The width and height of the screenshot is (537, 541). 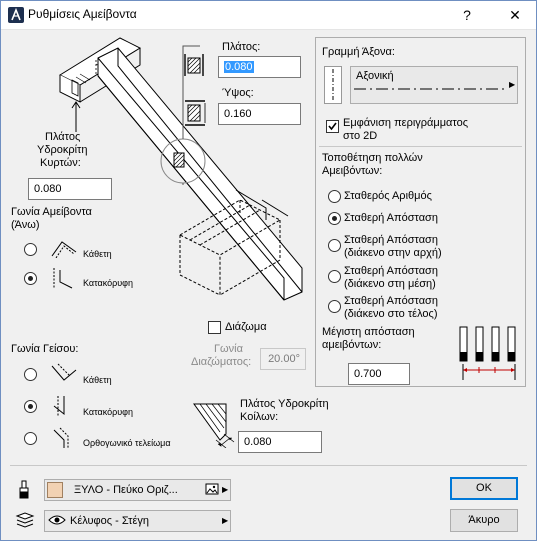 I want to click on eave-square-radio, so click(x=30, y=438).